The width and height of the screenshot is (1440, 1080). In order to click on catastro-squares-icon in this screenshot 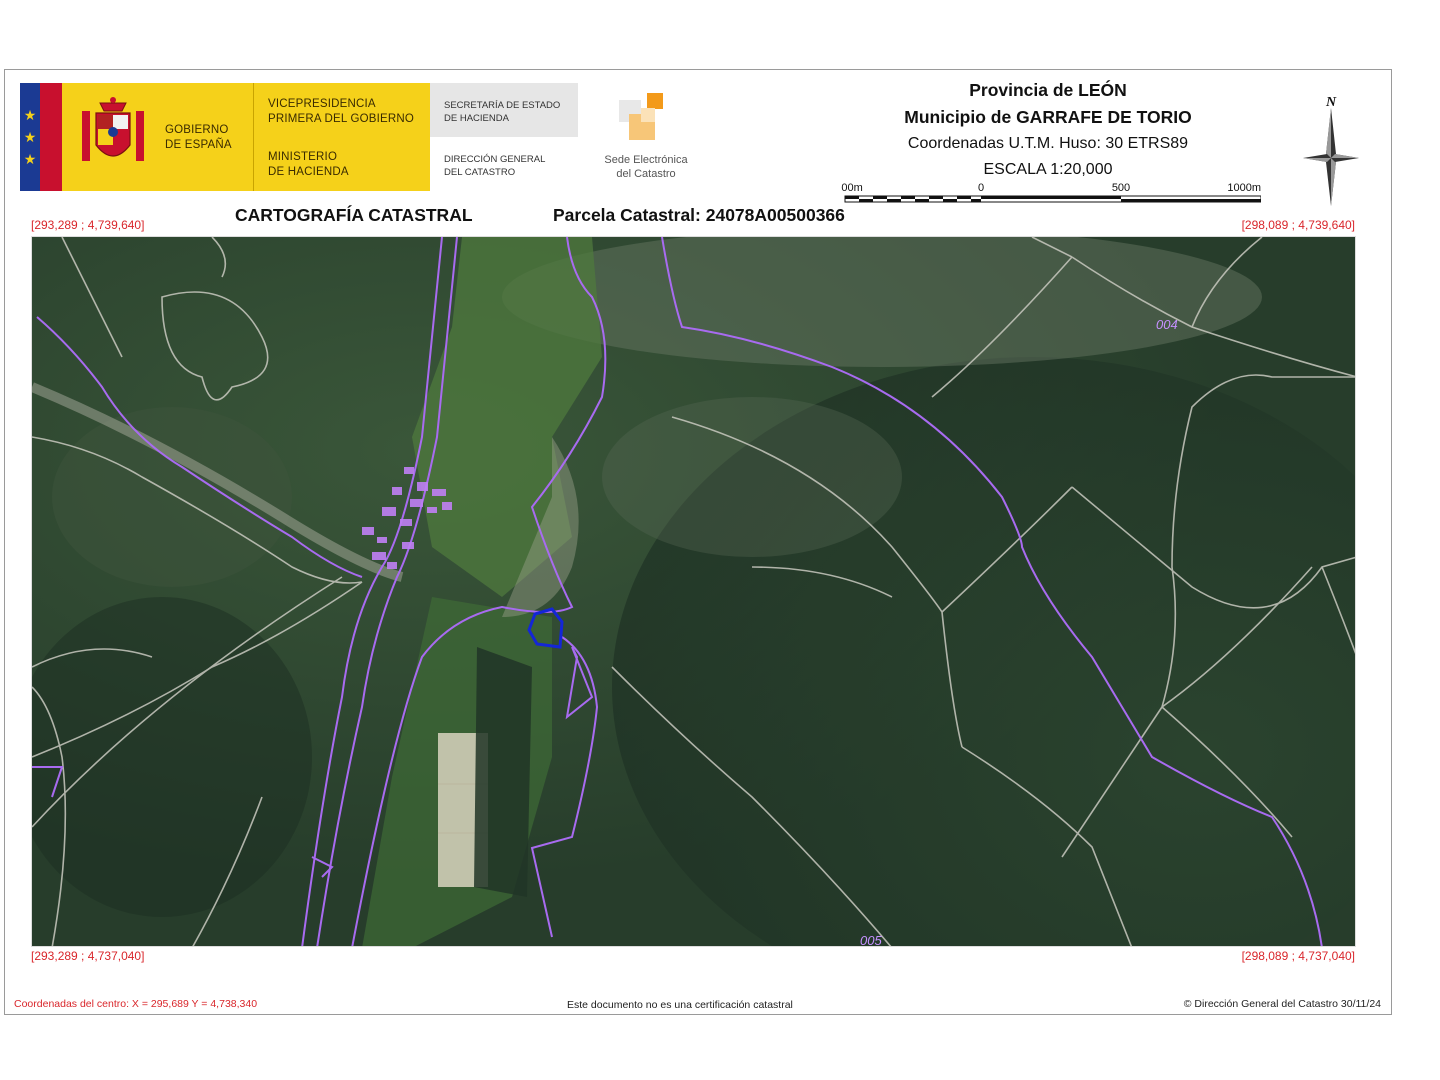, I will do `click(641, 116)`.